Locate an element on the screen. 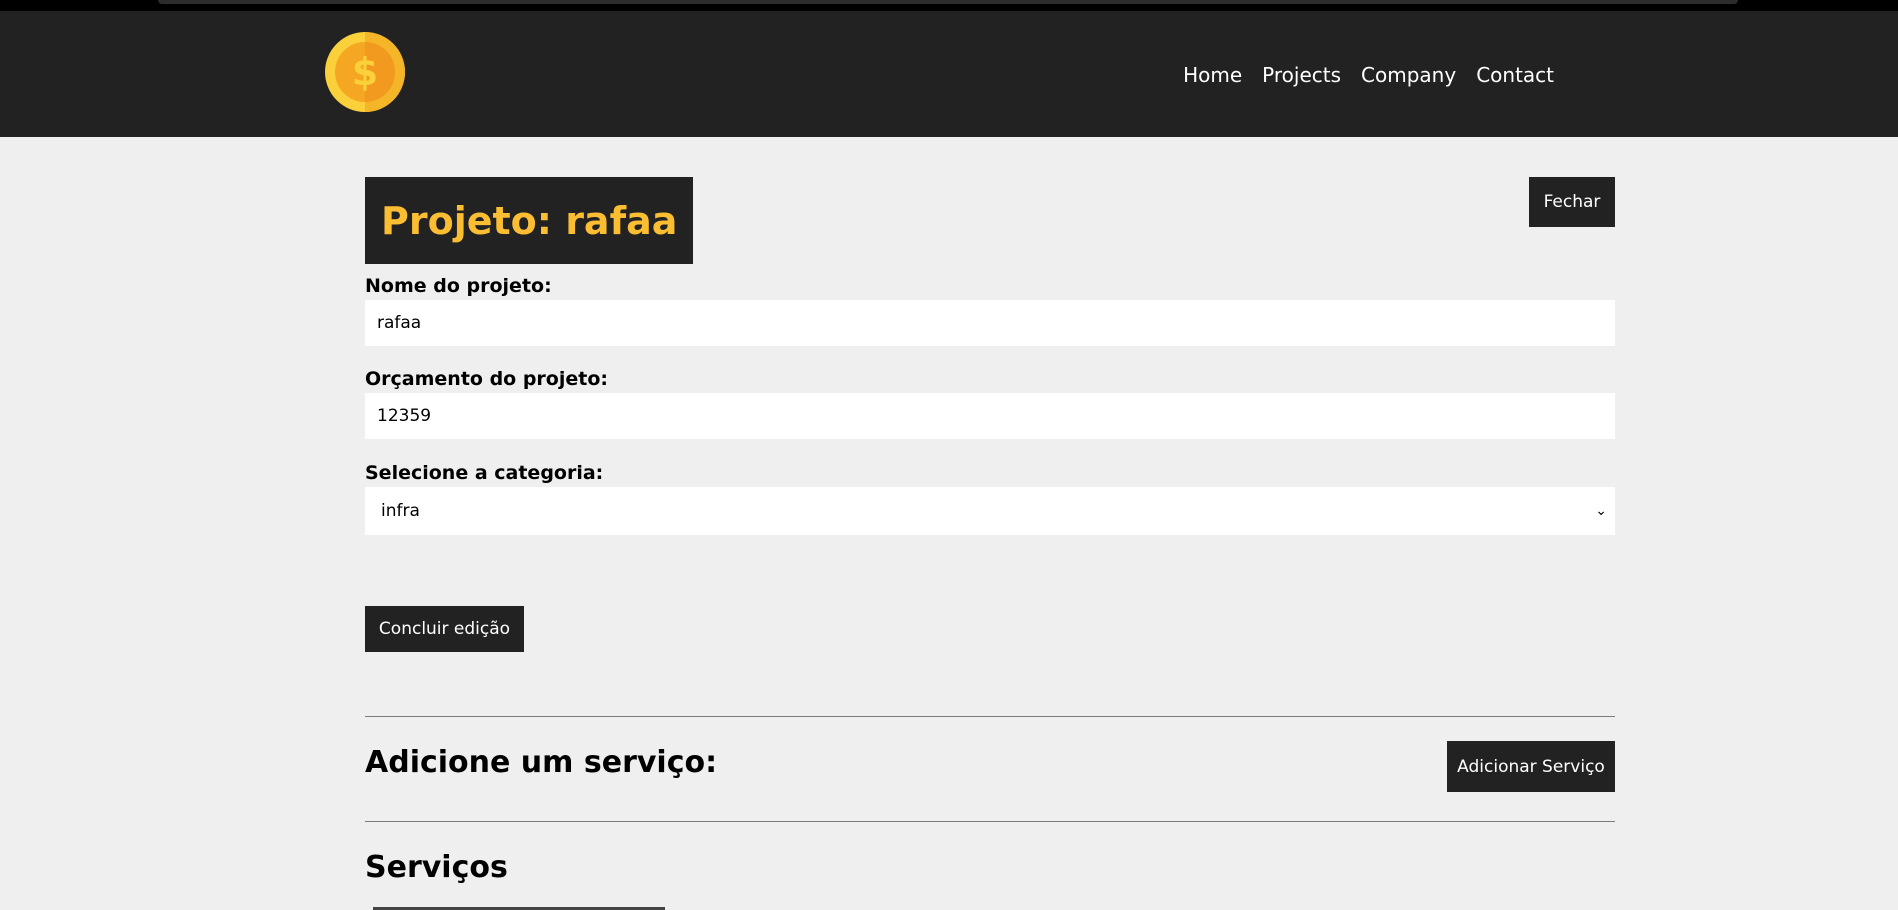  nav-company-link: Company is located at coordinates (1408, 75).